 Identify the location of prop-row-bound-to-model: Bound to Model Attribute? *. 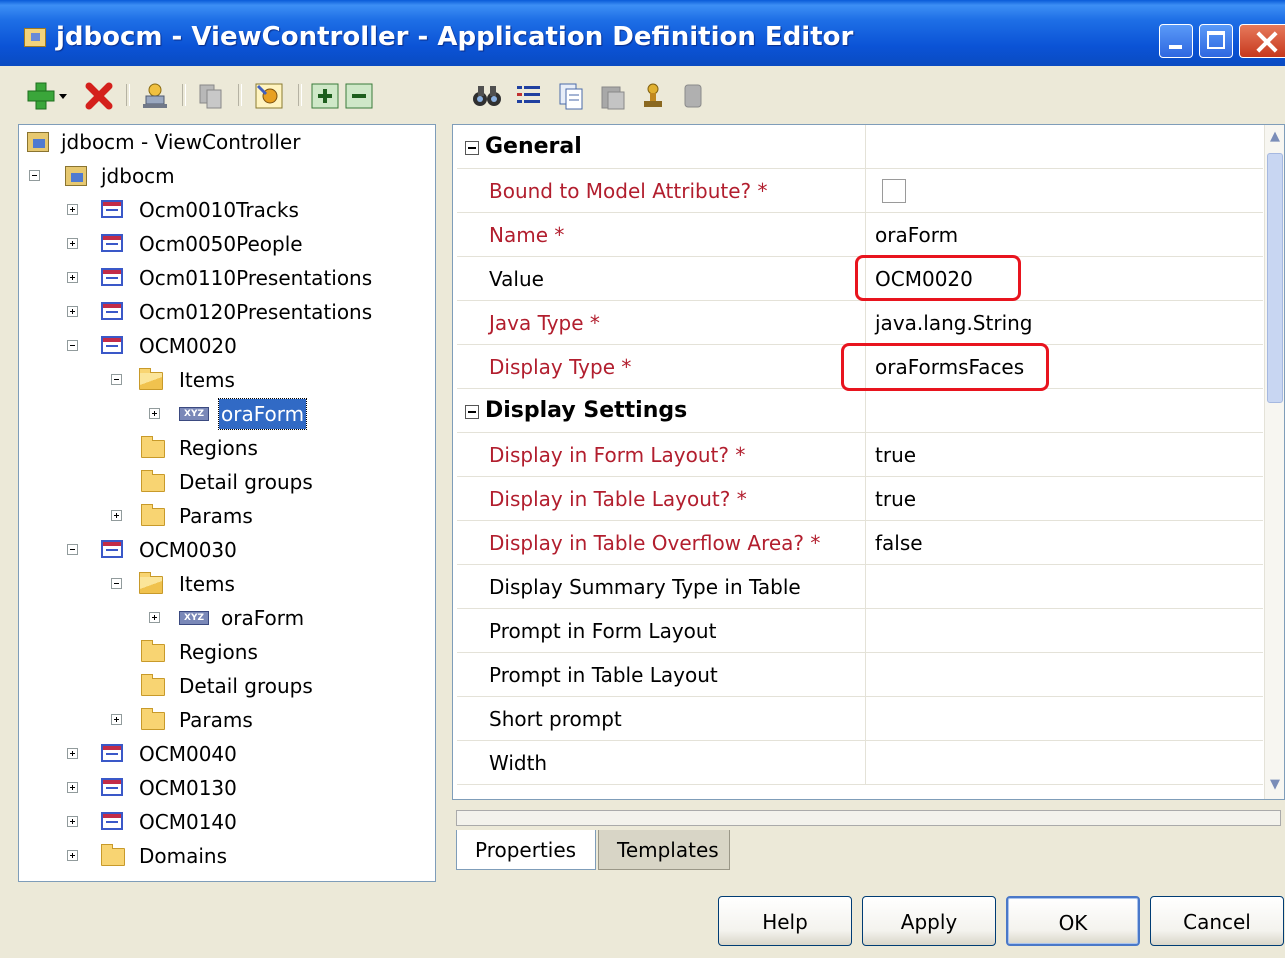
(860, 191).